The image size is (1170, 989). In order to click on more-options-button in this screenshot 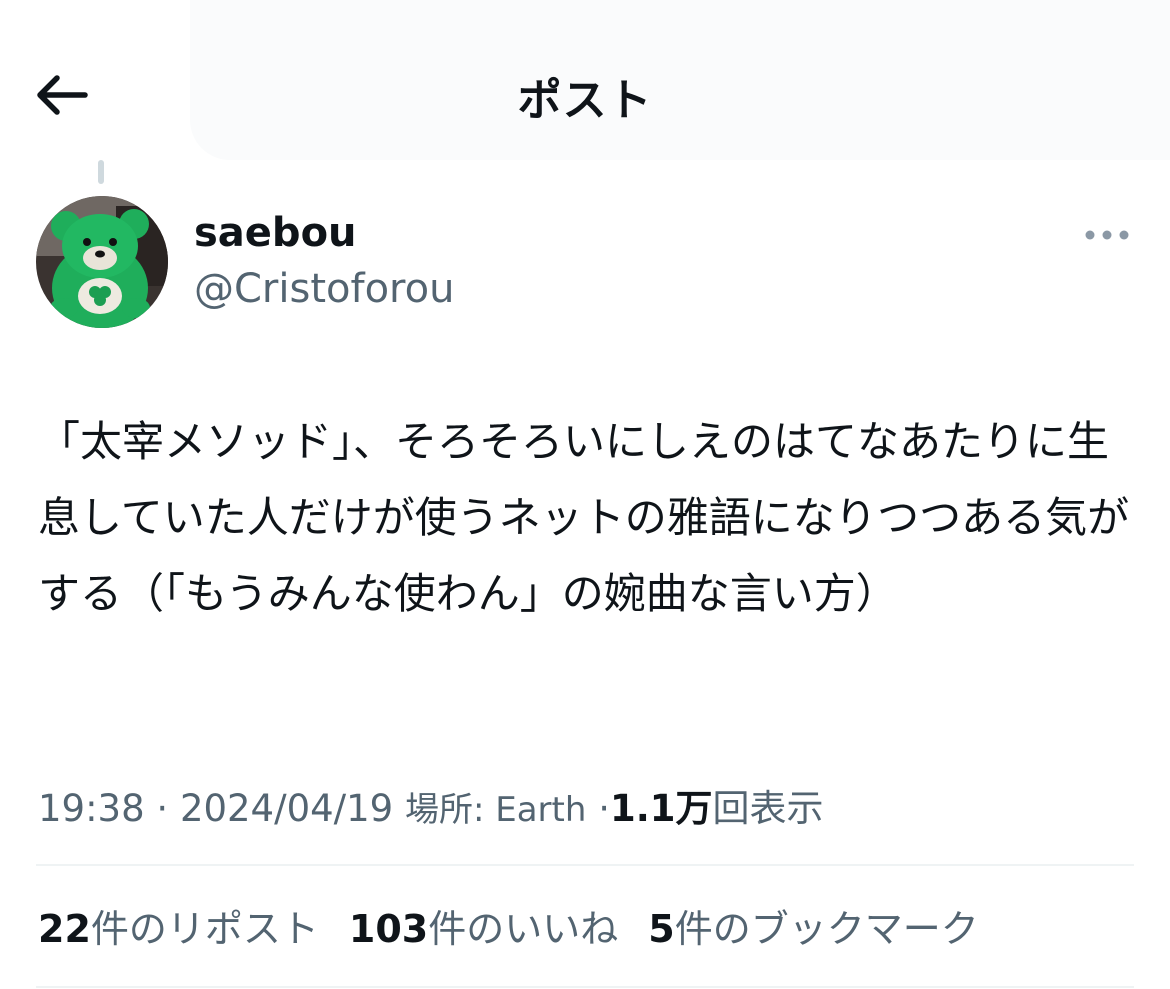, I will do `click(1107, 235)`.